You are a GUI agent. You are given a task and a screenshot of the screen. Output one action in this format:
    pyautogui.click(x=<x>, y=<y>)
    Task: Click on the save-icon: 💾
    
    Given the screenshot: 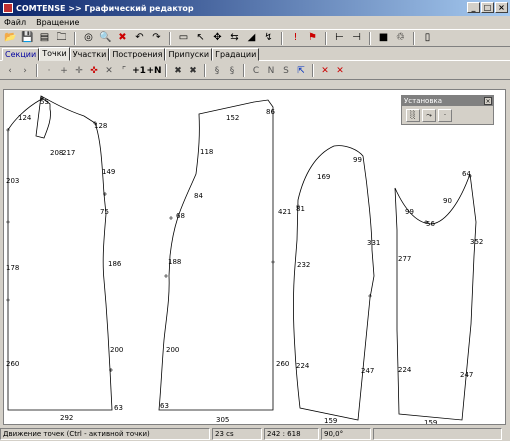 What is the action you would take?
    pyautogui.click(x=27, y=38)
    